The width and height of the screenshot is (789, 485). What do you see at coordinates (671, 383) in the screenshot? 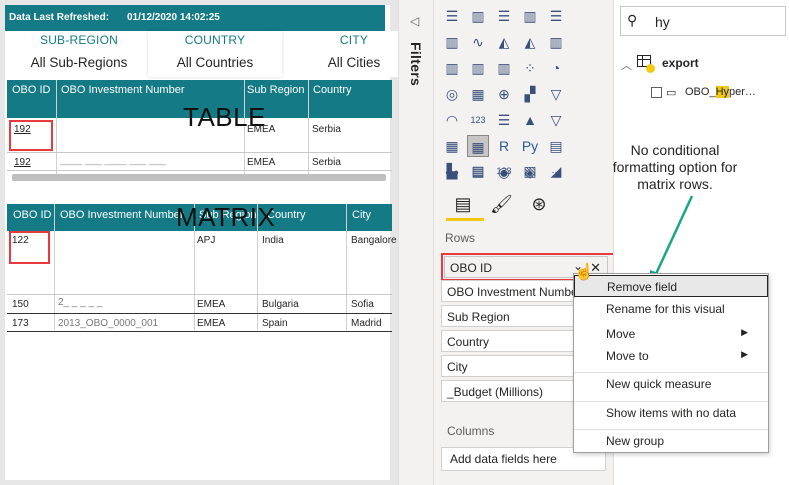
I see `menu-item-new-quick-measure: New quick measure` at bounding box center [671, 383].